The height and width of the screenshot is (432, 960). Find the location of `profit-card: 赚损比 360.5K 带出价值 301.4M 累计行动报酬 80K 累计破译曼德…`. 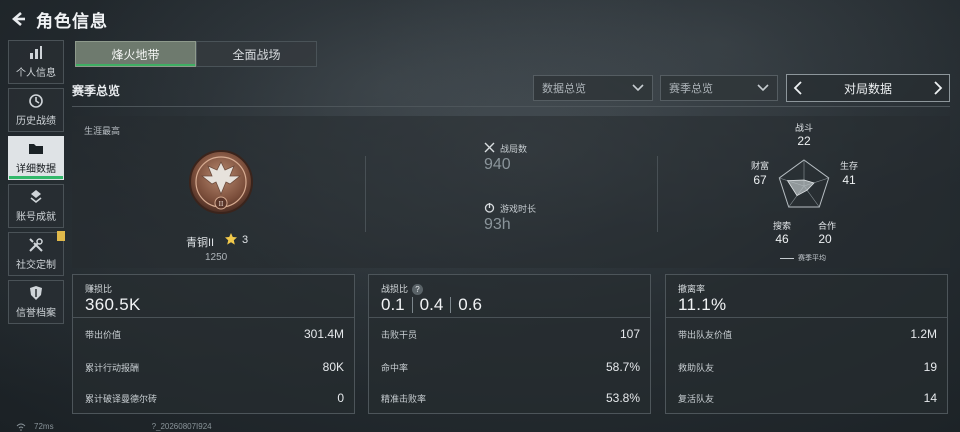

profit-card: 赚损比 360.5K 带出价值 301.4M 累计行动报酬 80K 累计破译曼德… is located at coordinates (213, 344).